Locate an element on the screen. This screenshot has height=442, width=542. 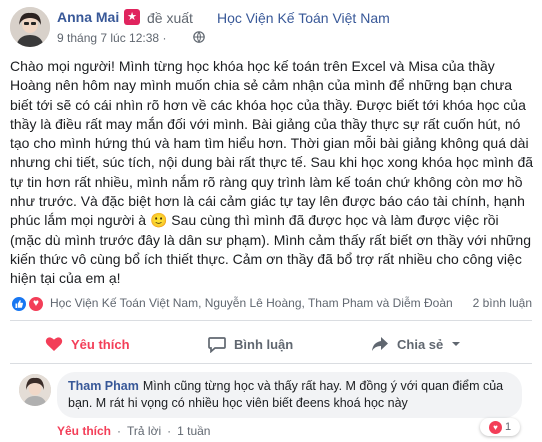
comment-reaction-badge: ♥ 1 is located at coordinates (500, 427).